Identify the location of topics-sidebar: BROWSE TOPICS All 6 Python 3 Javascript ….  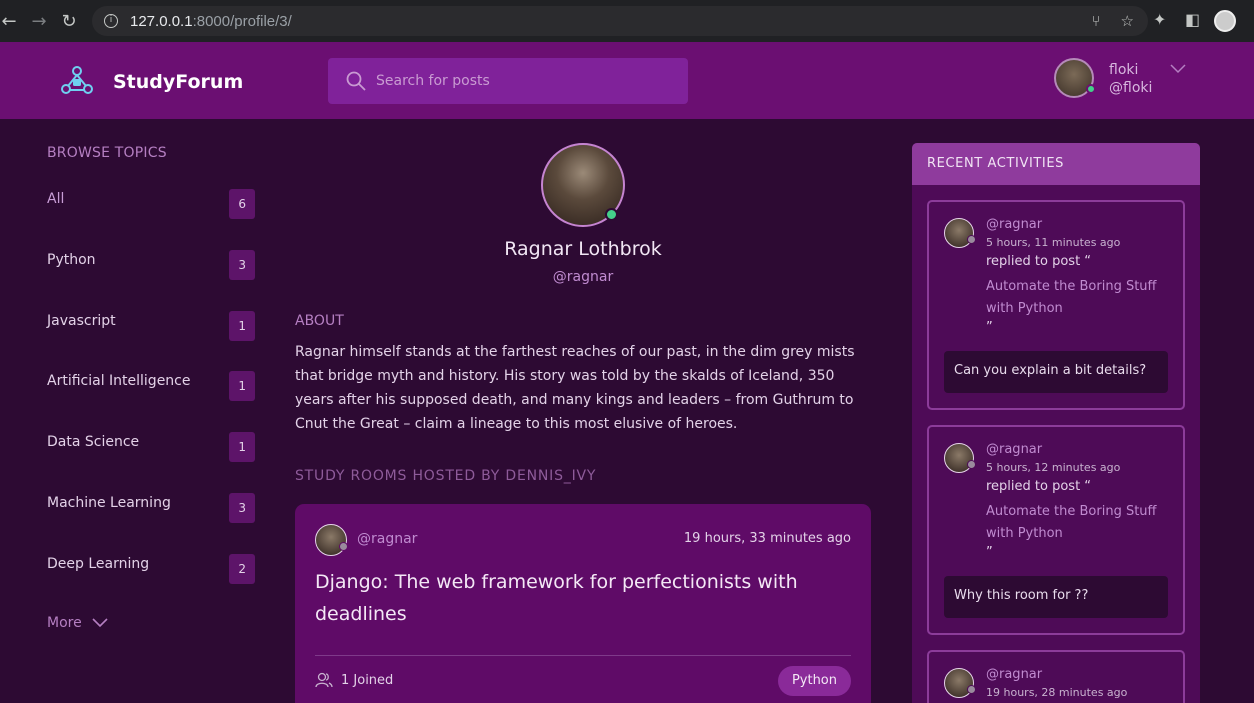
(151, 388).